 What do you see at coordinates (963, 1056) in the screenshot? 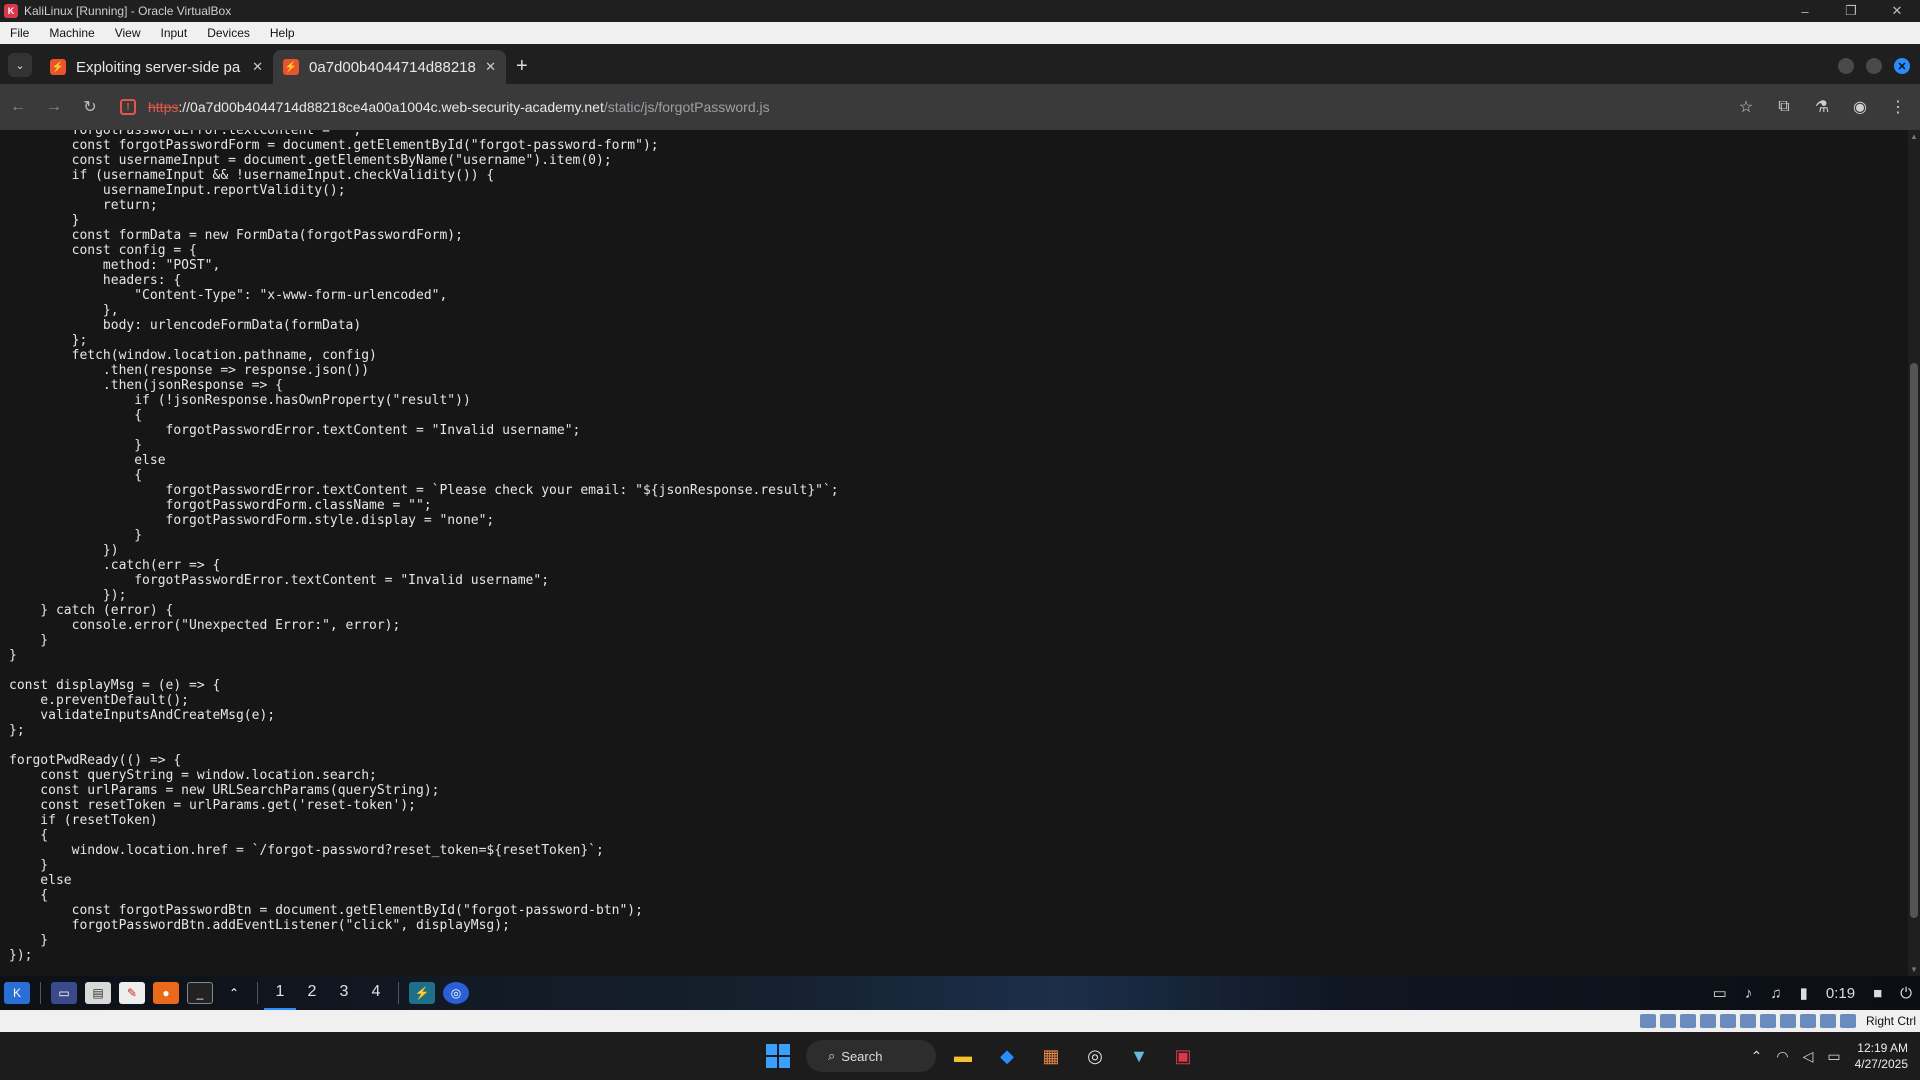
I see `file-explorer-icon: ▬` at bounding box center [963, 1056].